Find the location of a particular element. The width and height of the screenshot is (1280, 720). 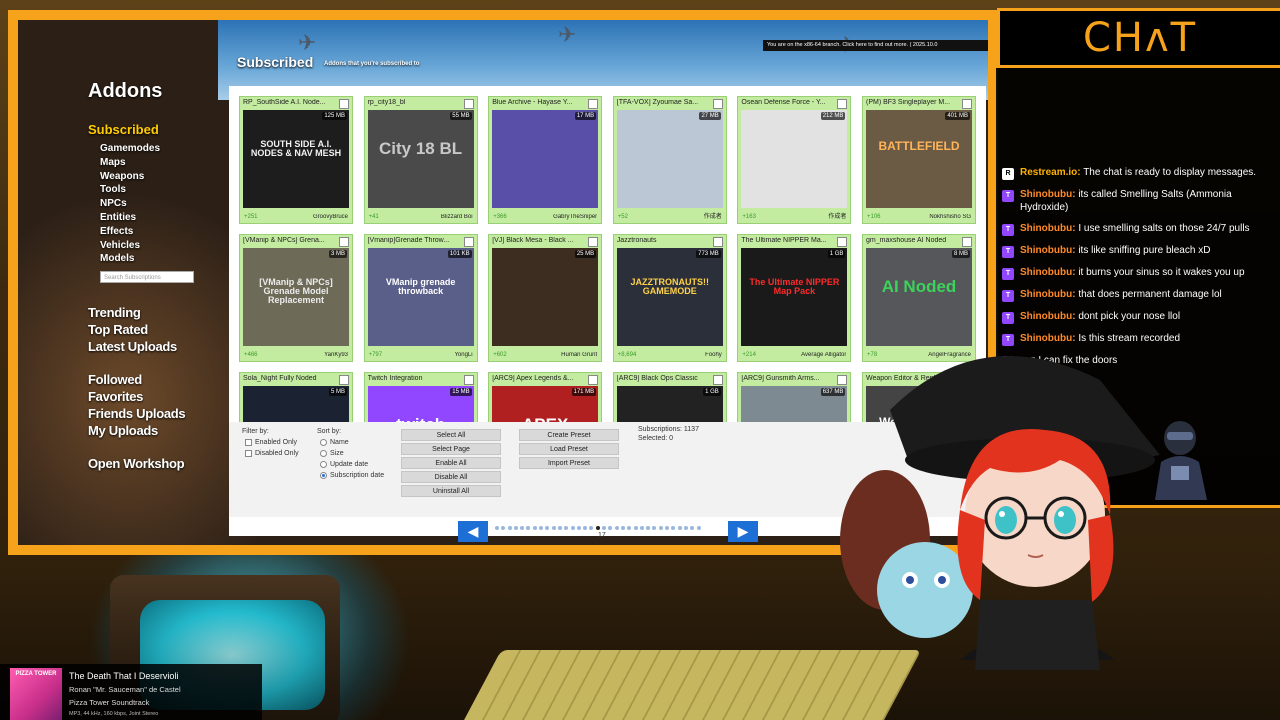

addon-thumbnail: 17 MB is located at coordinates (545, 159).